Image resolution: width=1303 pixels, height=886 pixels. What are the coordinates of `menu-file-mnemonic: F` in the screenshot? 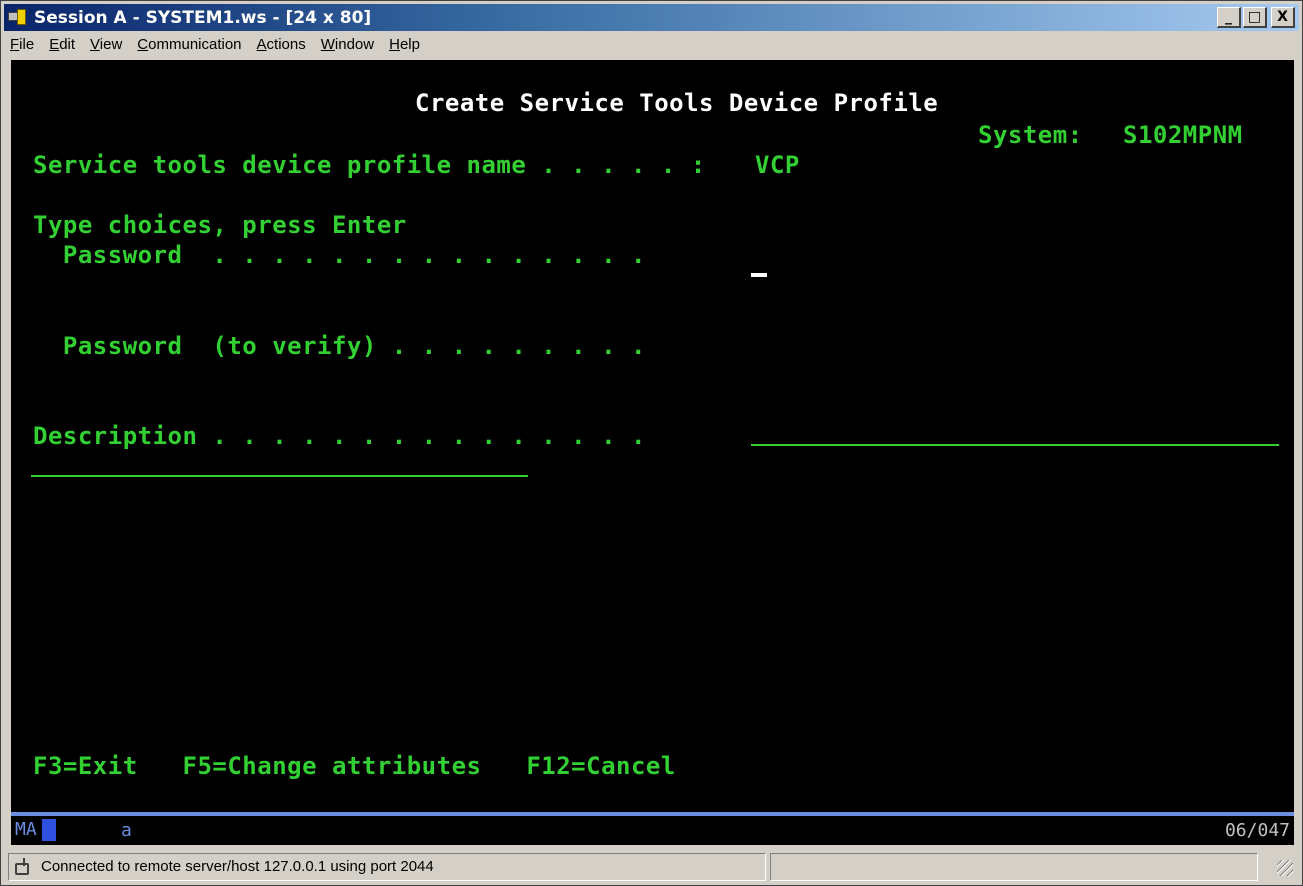 It's located at (15, 44).